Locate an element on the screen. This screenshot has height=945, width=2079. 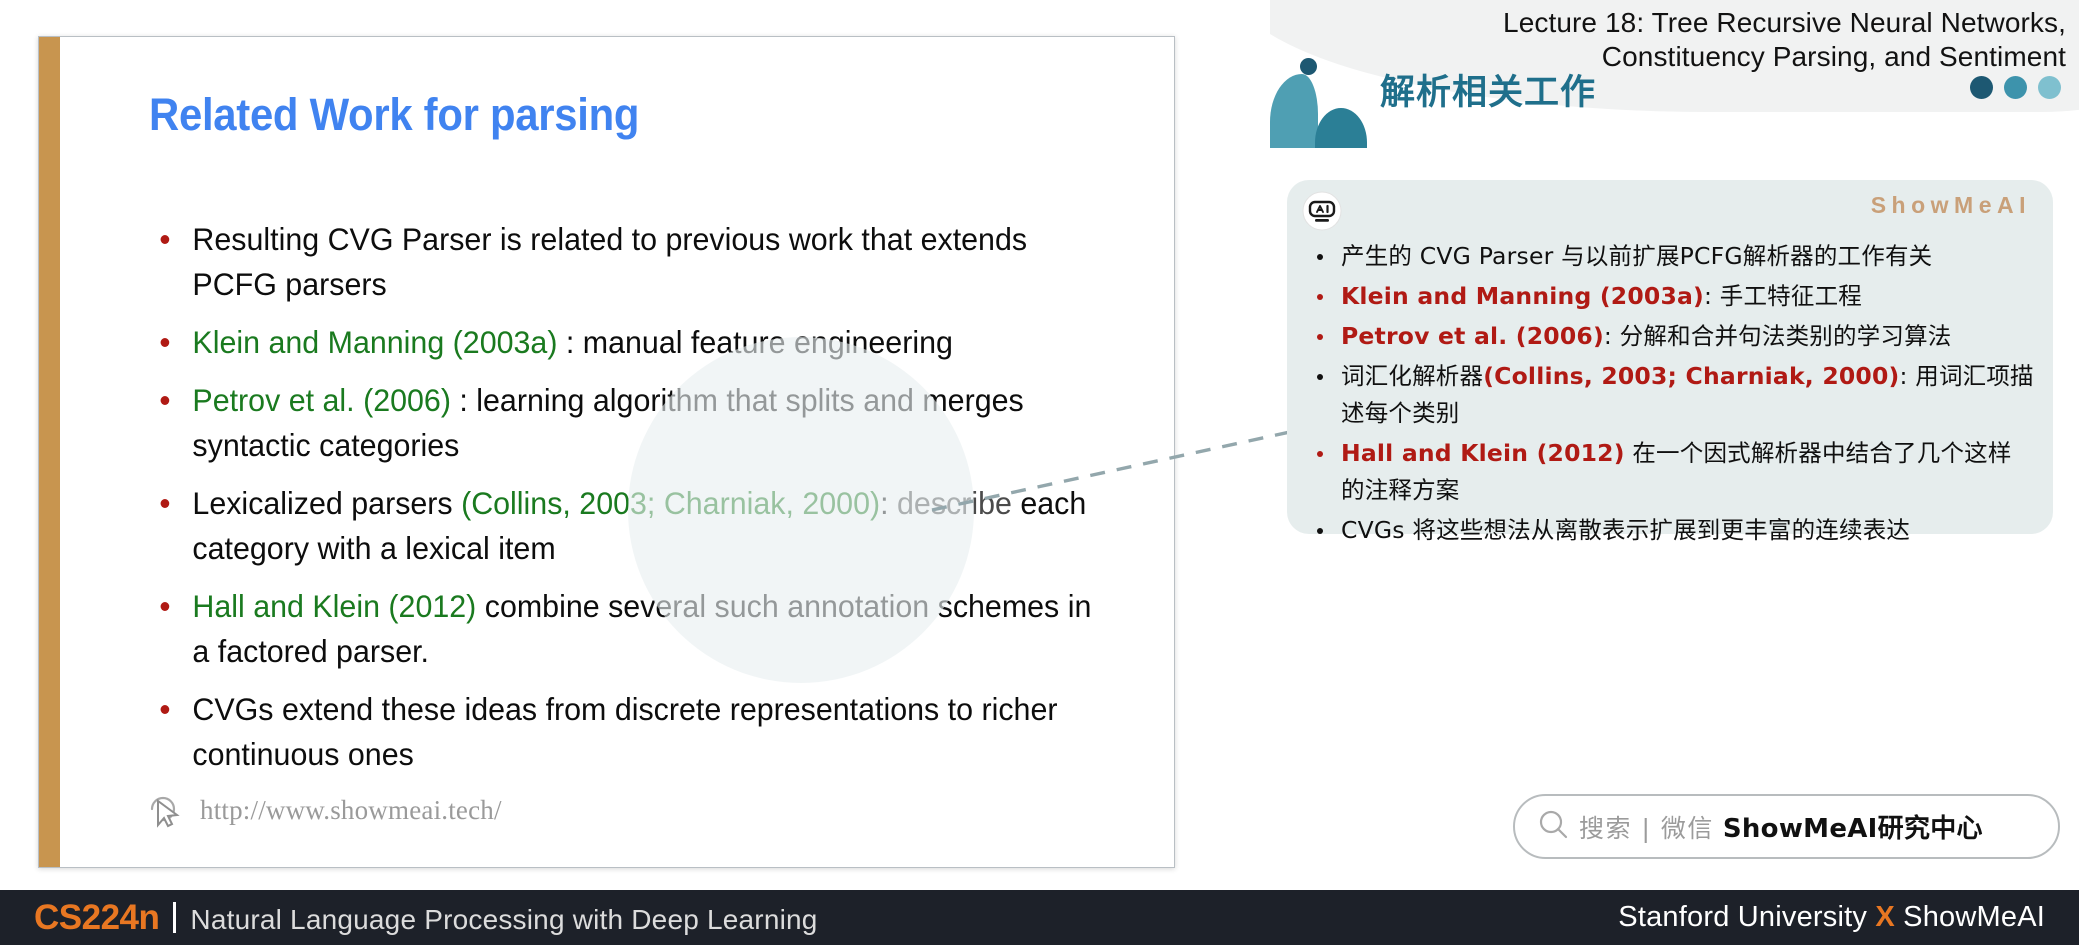
chinese-bullet-item: 产生的 CVG Parser 与以前扩展PCFG解析器的工作有关 is located at coordinates (1668, 256).